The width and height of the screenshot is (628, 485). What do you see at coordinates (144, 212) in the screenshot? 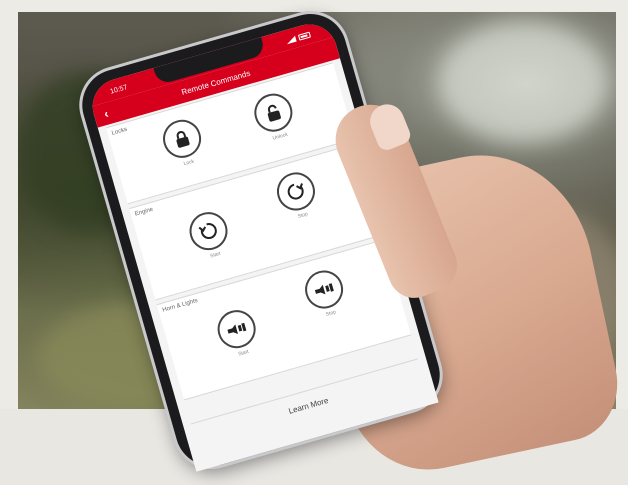
I see `section-label-engine: Engine` at bounding box center [144, 212].